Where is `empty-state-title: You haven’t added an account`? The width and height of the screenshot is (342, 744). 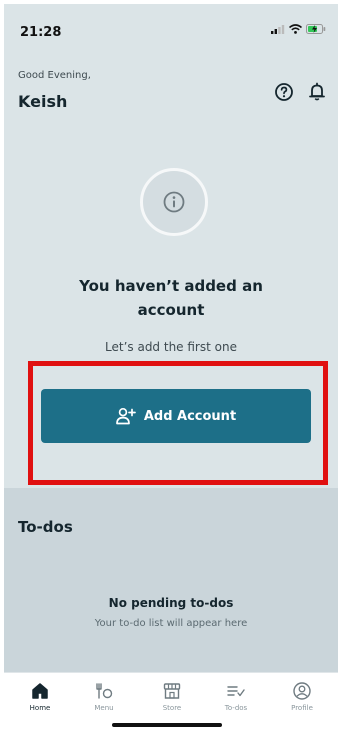
empty-state-title: You haven’t added an account is located at coordinates (171, 298).